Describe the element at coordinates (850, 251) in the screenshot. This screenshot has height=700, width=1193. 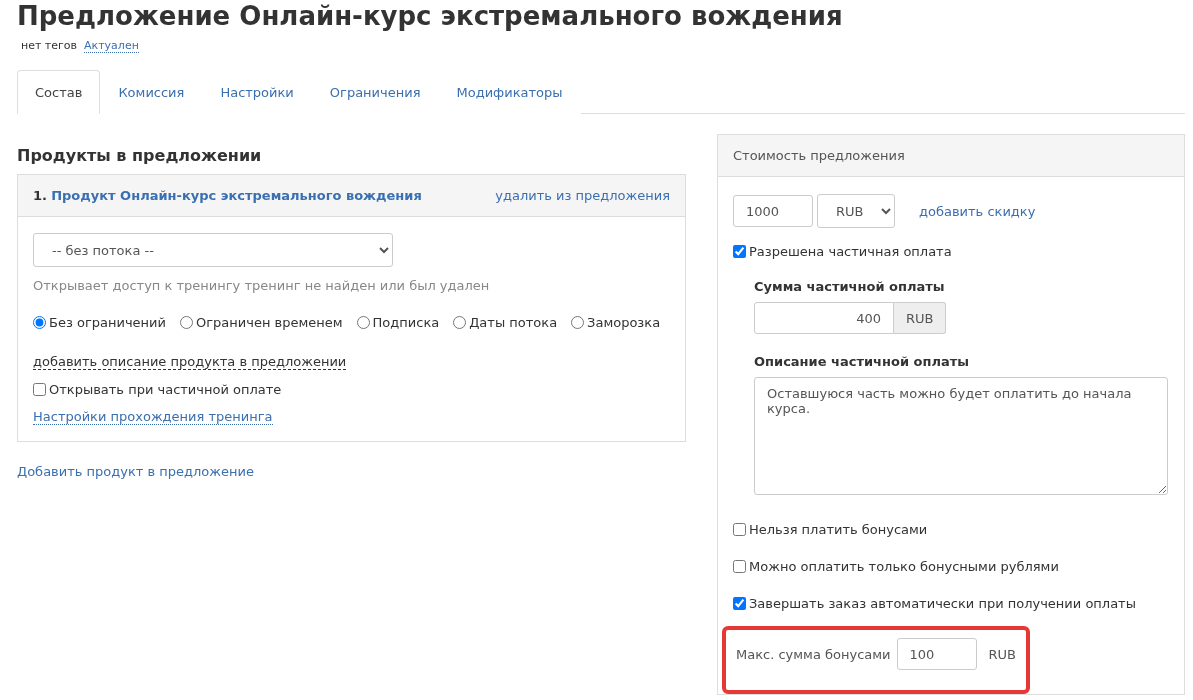
I see `checkbox-label: Разрешена частичная оплата` at that location.